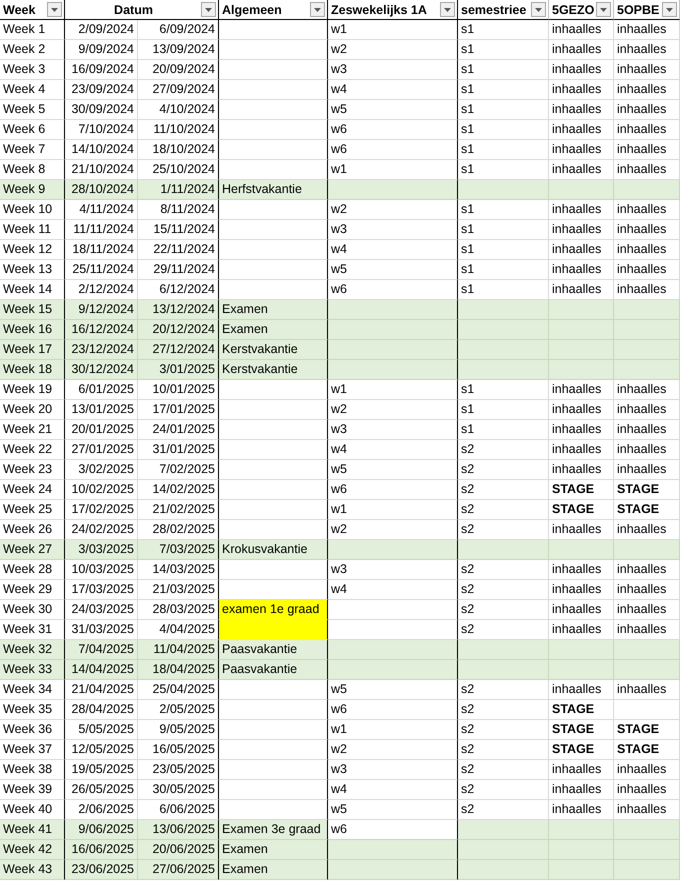  What do you see at coordinates (101, 250) in the screenshot?
I see `table-cell: 18/11/2024` at bounding box center [101, 250].